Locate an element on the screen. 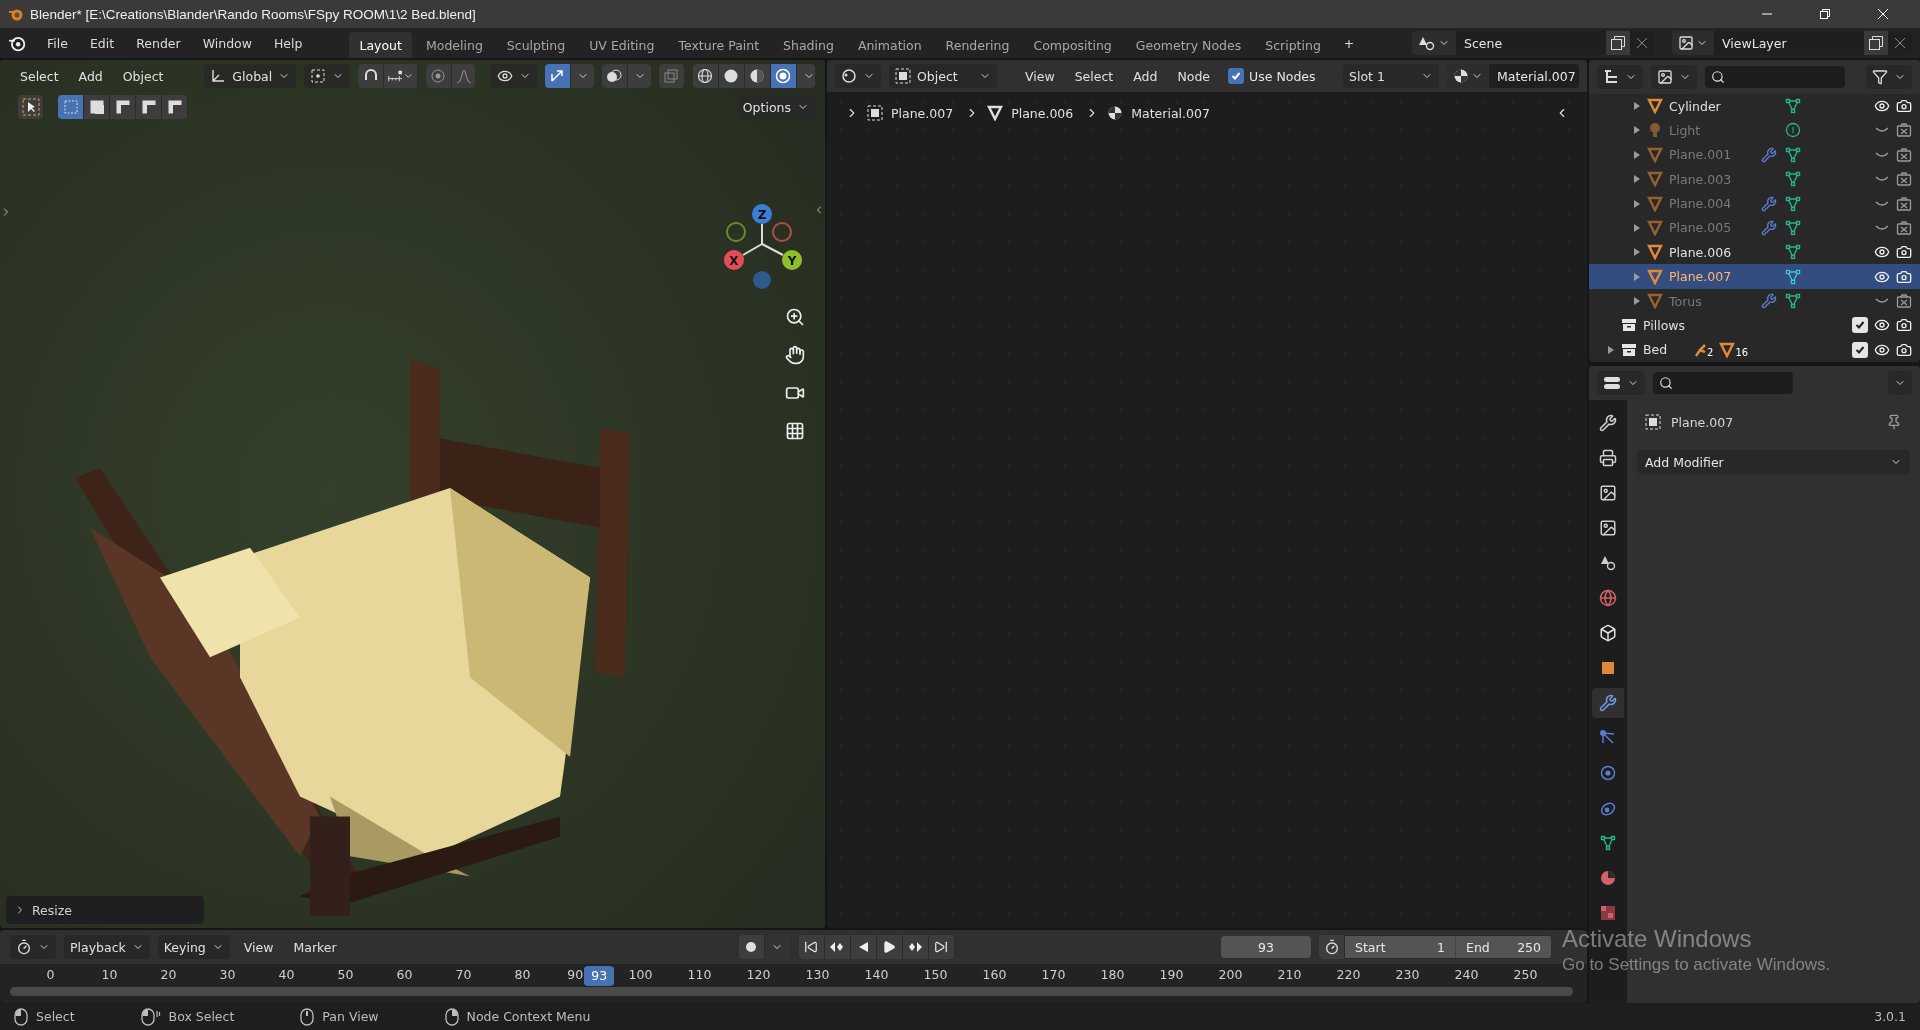 This screenshot has width=1920, height=1030. frame-tick: 10 is located at coordinates (109, 975).